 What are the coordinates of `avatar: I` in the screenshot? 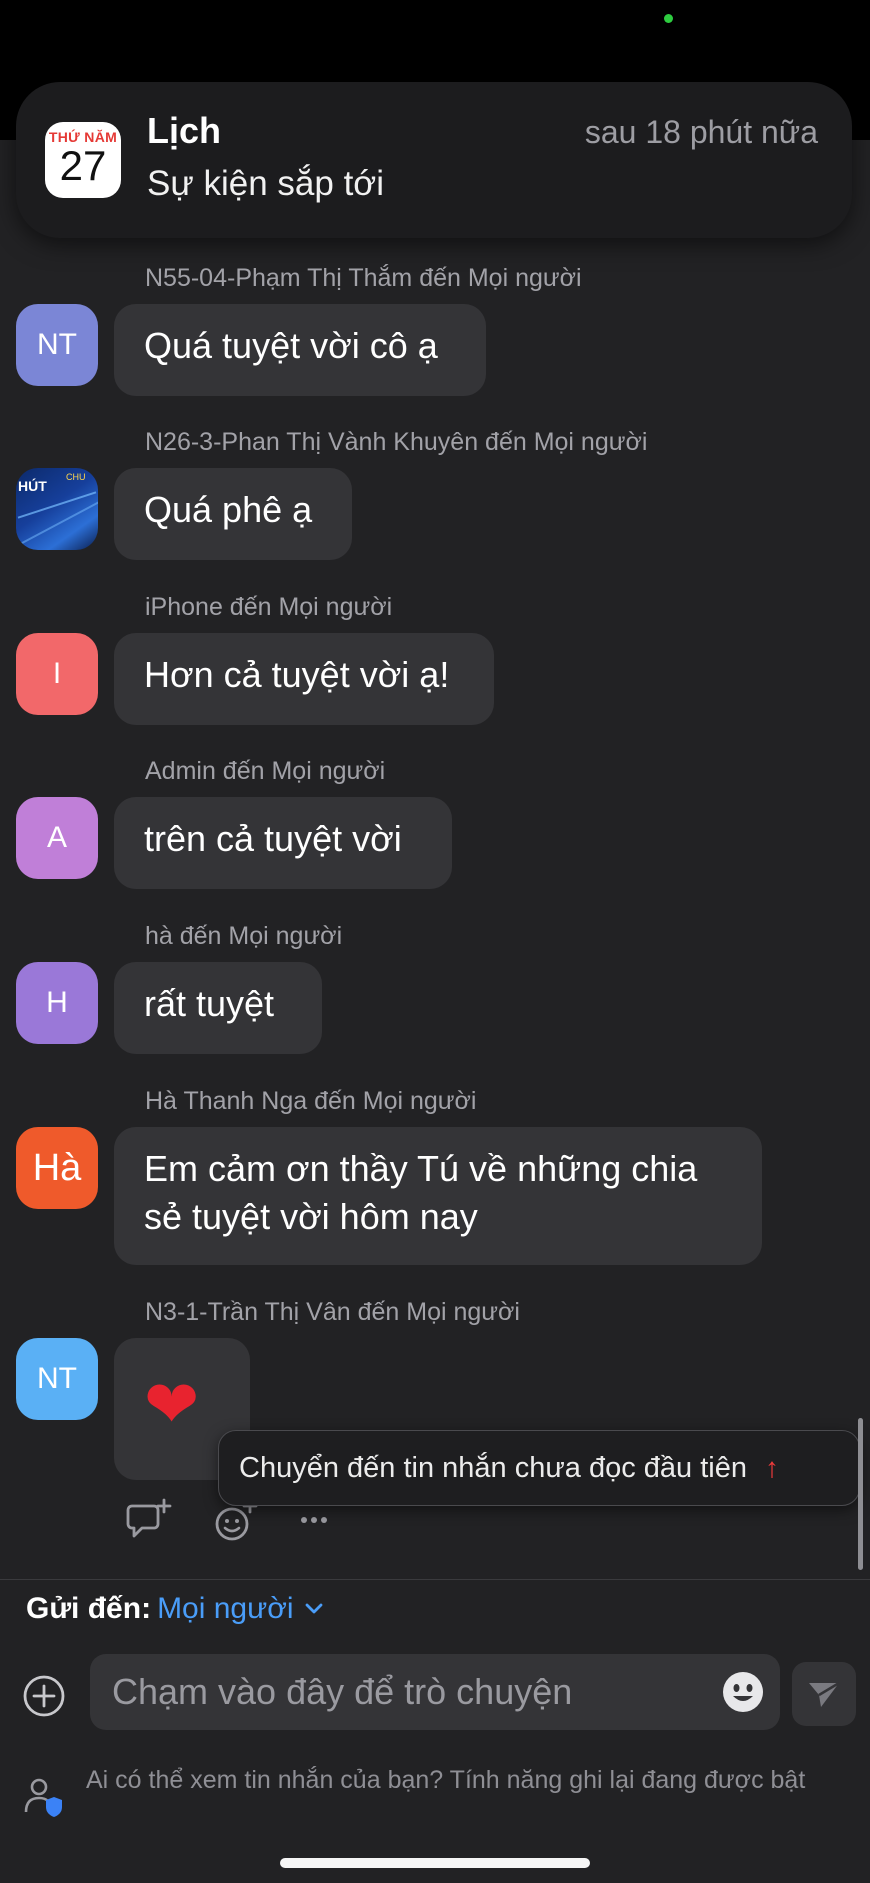 It's located at (57, 674).